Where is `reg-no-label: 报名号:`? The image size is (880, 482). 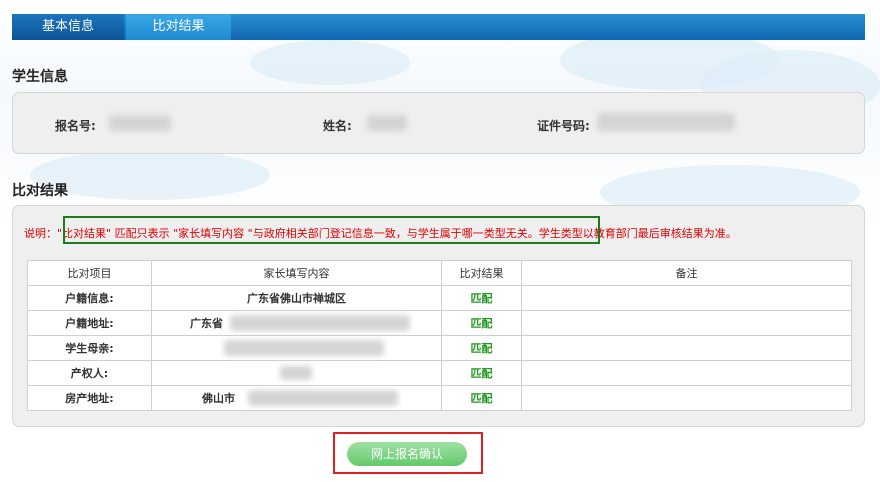
reg-no-label: 报名号: is located at coordinates (75, 126).